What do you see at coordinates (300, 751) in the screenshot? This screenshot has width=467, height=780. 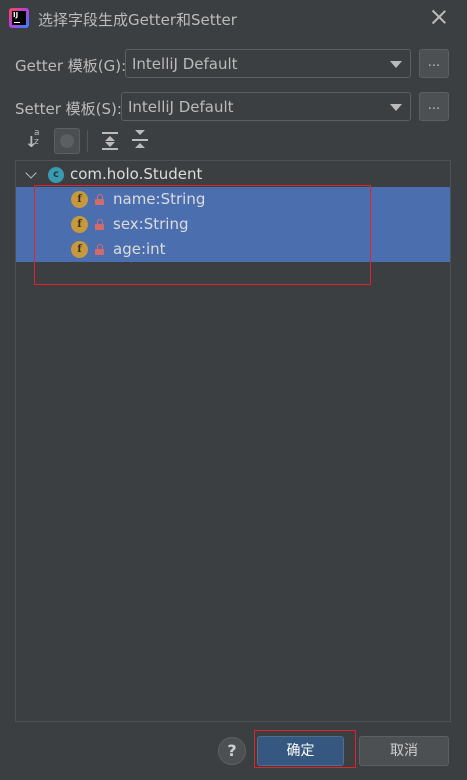 I see `ok-button: 确定` at bounding box center [300, 751].